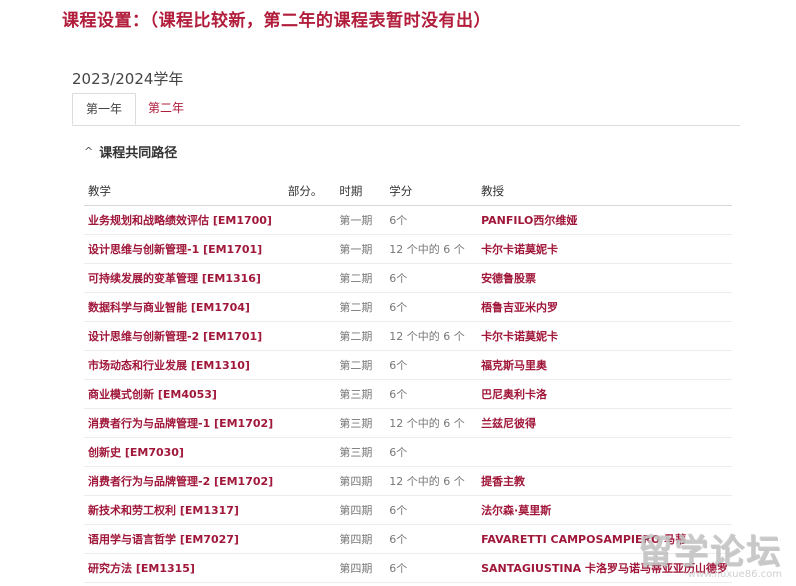 Image resolution: width=796 pixels, height=586 pixels. I want to click on table-row: 消费者行为与品牌管理-2 [EM1702] 第四期 12 个中的 6 个提香主教, so click(408, 481).